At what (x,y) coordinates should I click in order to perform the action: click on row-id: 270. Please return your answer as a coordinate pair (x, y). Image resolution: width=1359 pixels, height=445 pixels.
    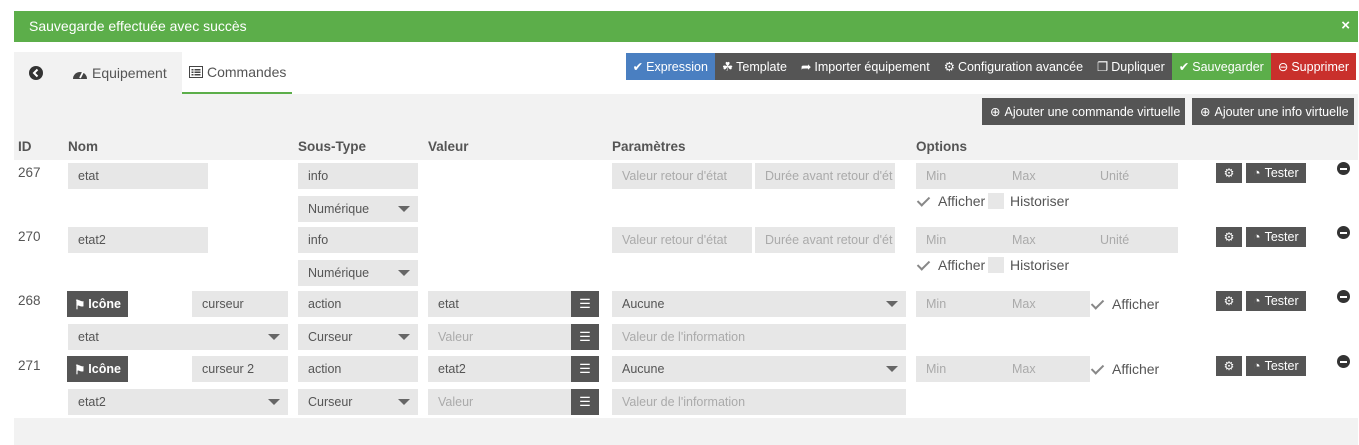
    Looking at the image, I should click on (29, 236).